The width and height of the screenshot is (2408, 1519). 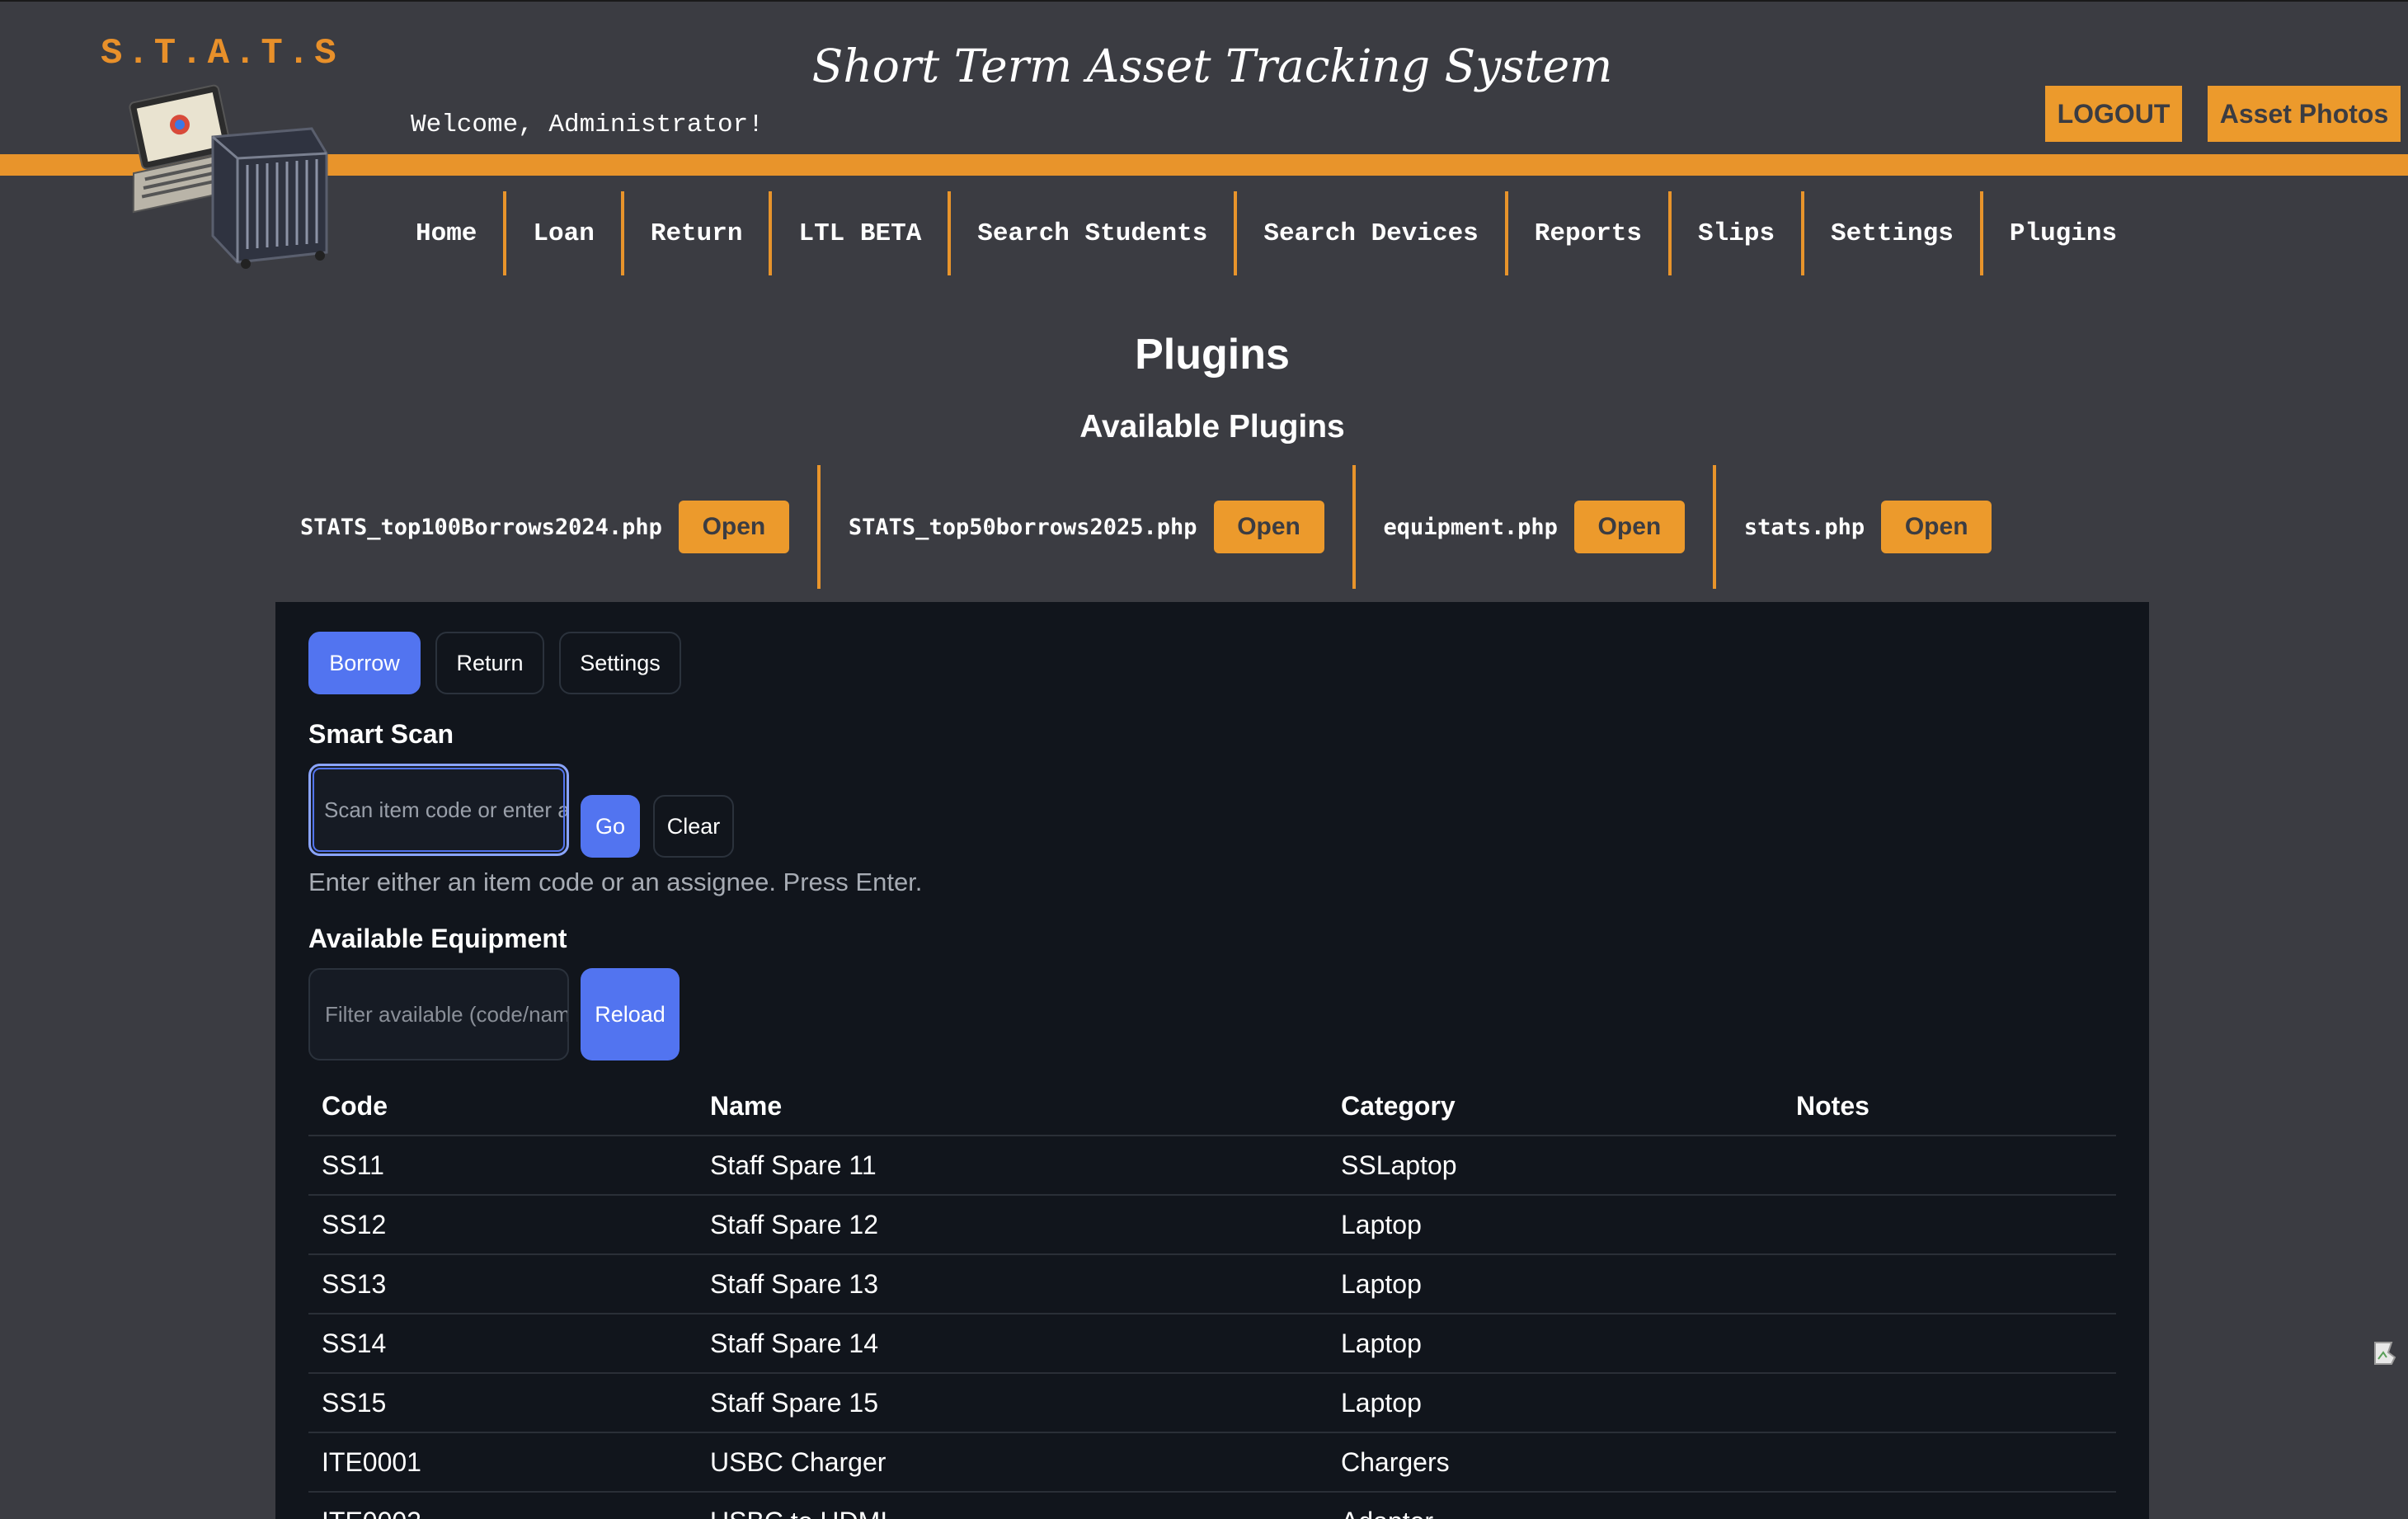 What do you see at coordinates (1204, 1) in the screenshot?
I see `top-border` at bounding box center [1204, 1].